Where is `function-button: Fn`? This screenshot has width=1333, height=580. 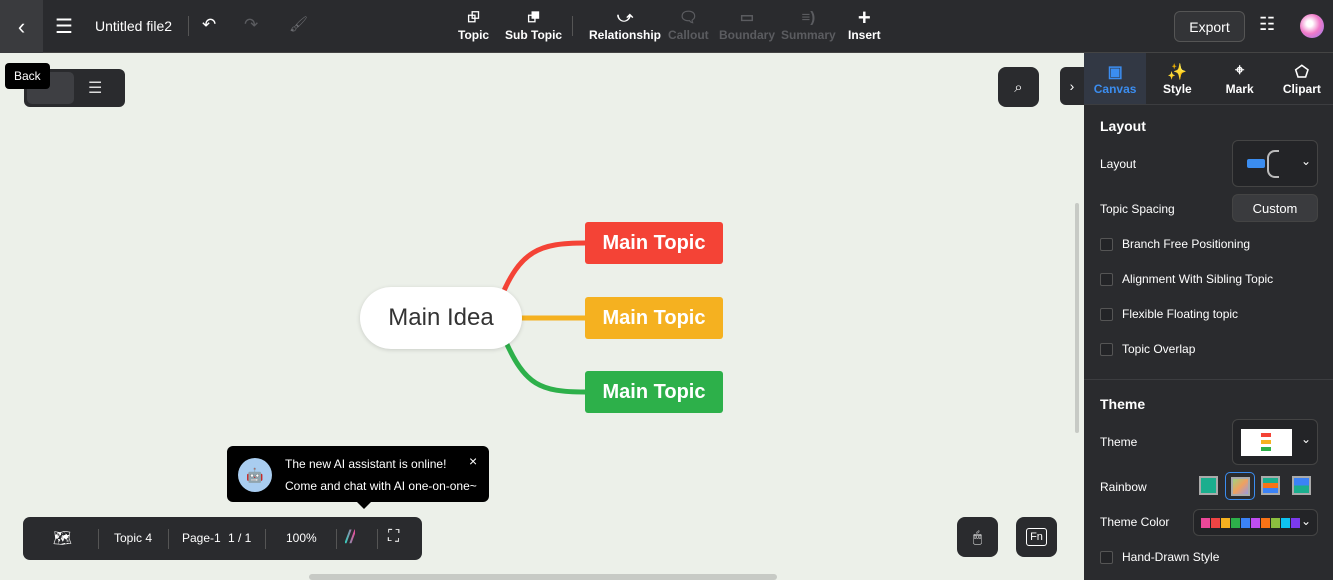 function-button: Fn is located at coordinates (1036, 537).